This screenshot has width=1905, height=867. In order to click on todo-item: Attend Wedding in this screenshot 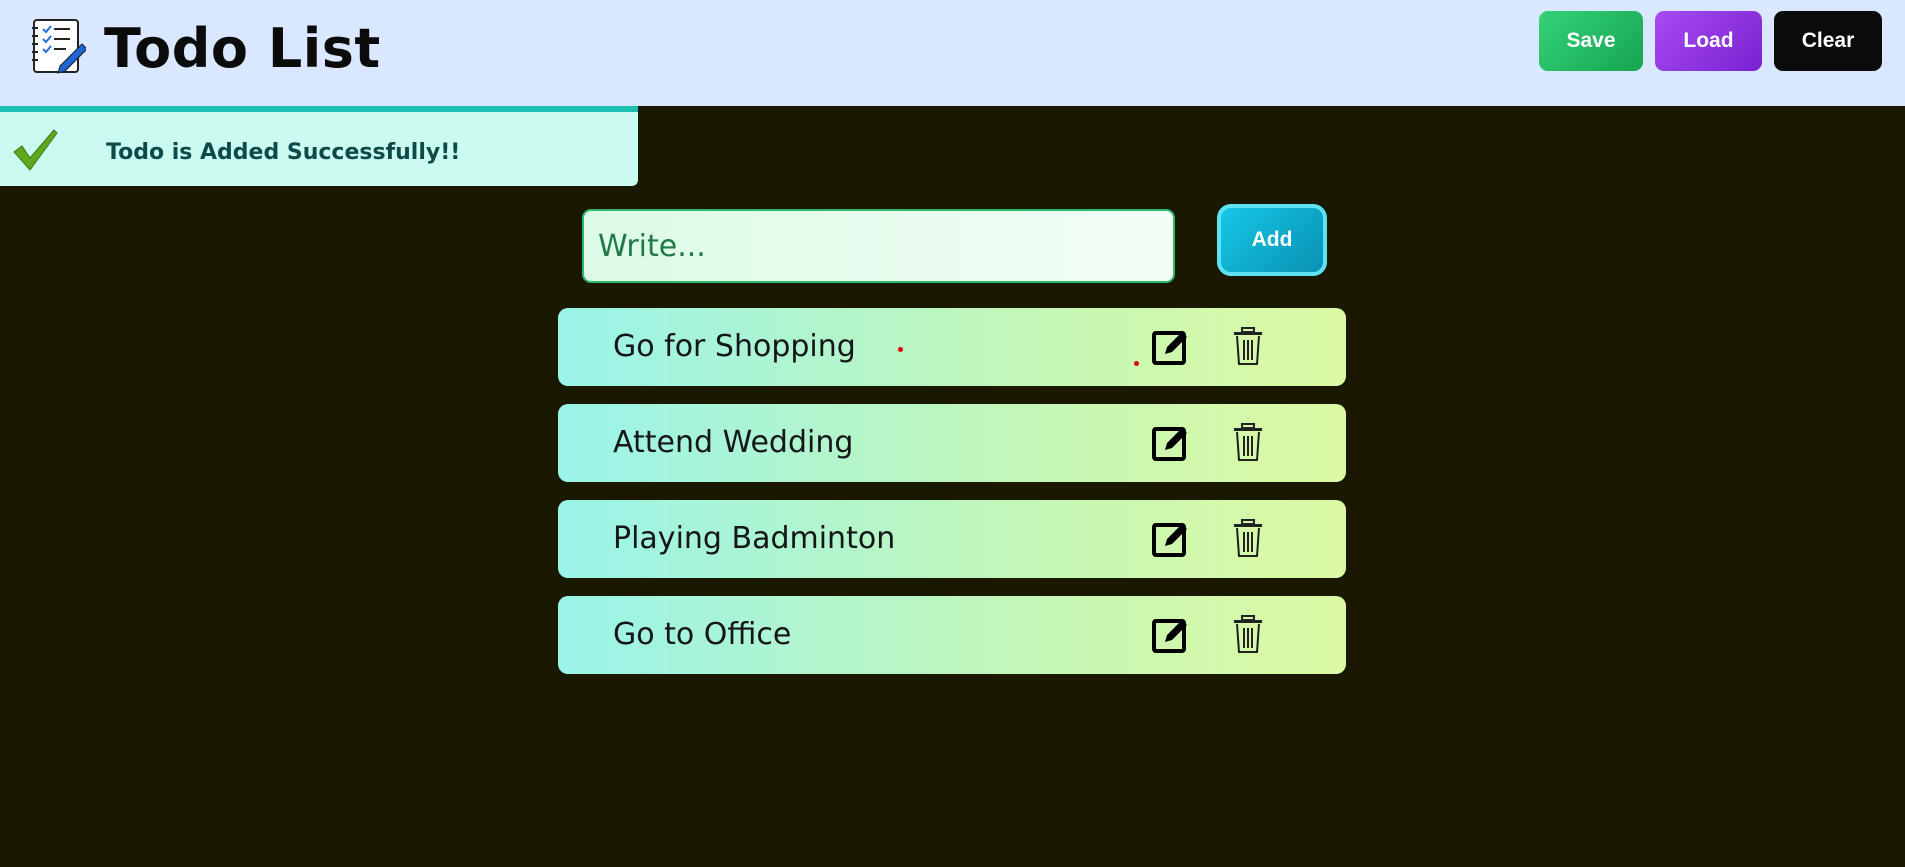, I will do `click(952, 443)`.